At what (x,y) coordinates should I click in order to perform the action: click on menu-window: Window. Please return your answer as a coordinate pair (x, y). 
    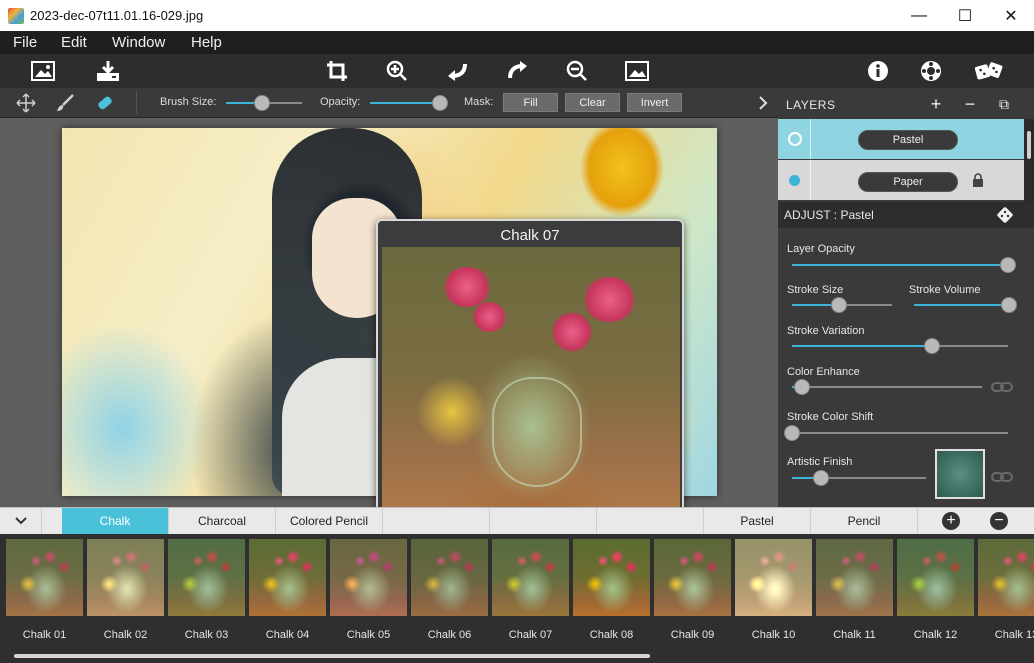
    Looking at the image, I should click on (138, 42).